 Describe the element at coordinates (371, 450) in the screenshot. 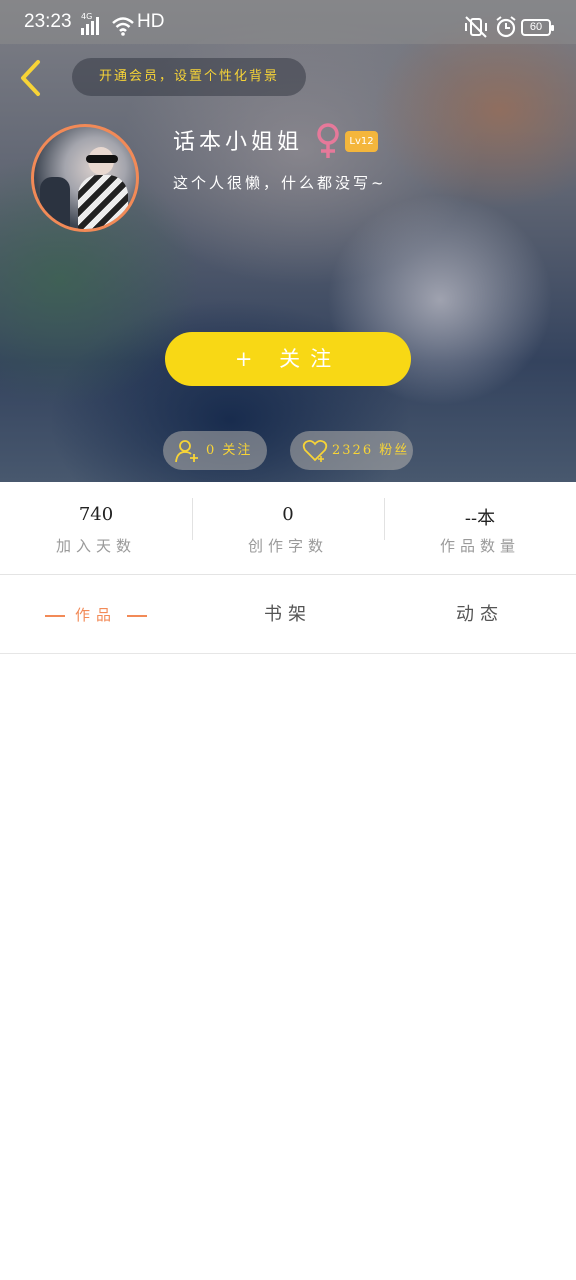

I see `fans-count: 2326 粉丝` at that location.